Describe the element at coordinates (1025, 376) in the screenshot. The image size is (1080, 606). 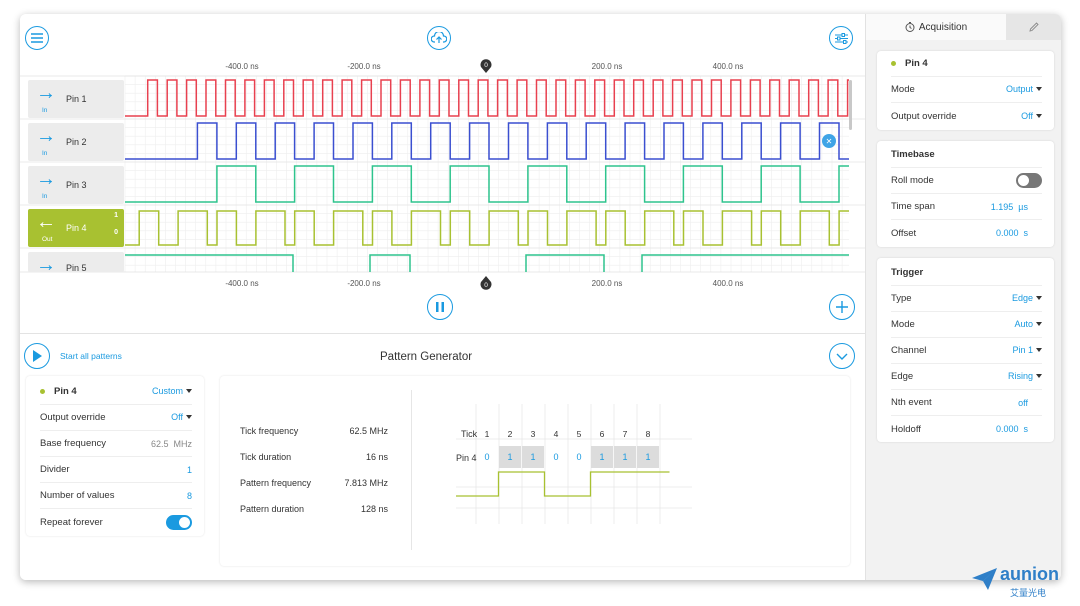
I see `trigger-edge-select: Rising` at that location.